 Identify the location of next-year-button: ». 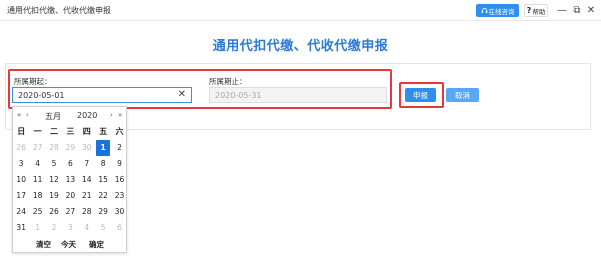
(120, 115).